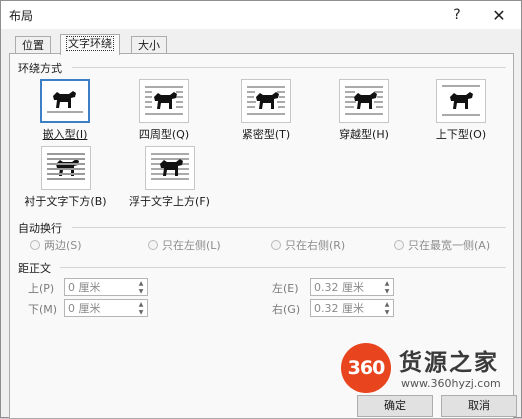 Image resolution: width=522 pixels, height=419 pixels. I want to click on tight-wrap-icon, so click(266, 101).